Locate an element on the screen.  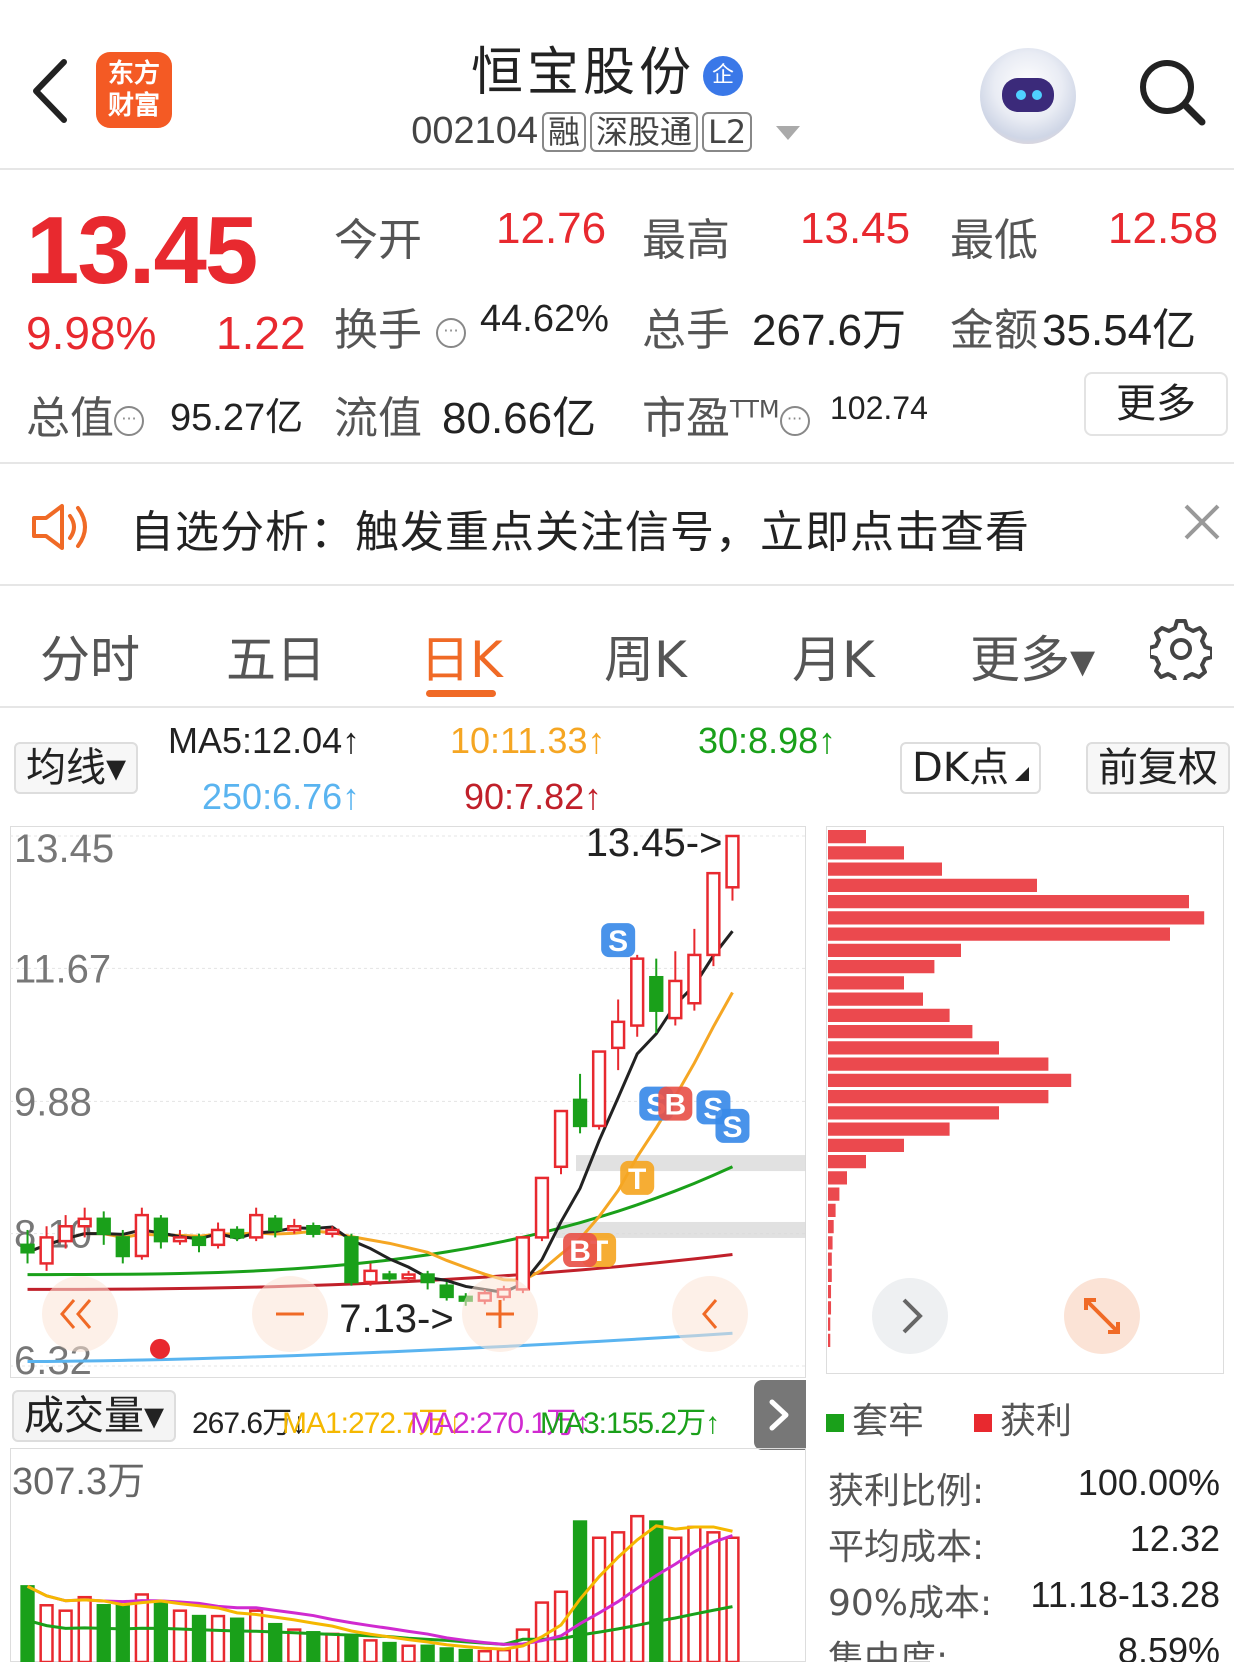
concentration-label: 集中度: is located at coordinates (888, 1650).